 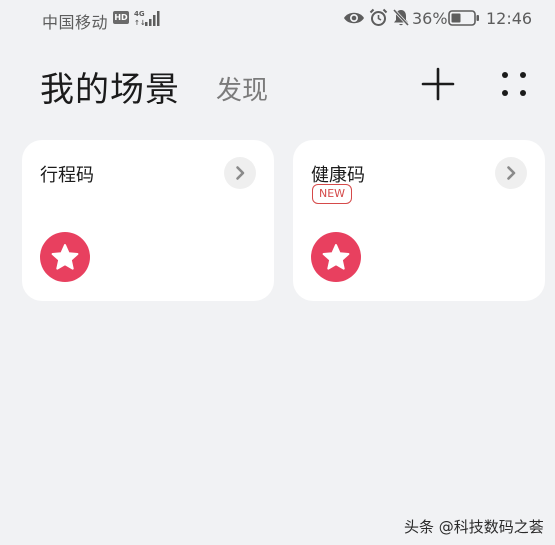 What do you see at coordinates (148, 220) in the screenshot?
I see `scene-card-travel-code: 行程码` at bounding box center [148, 220].